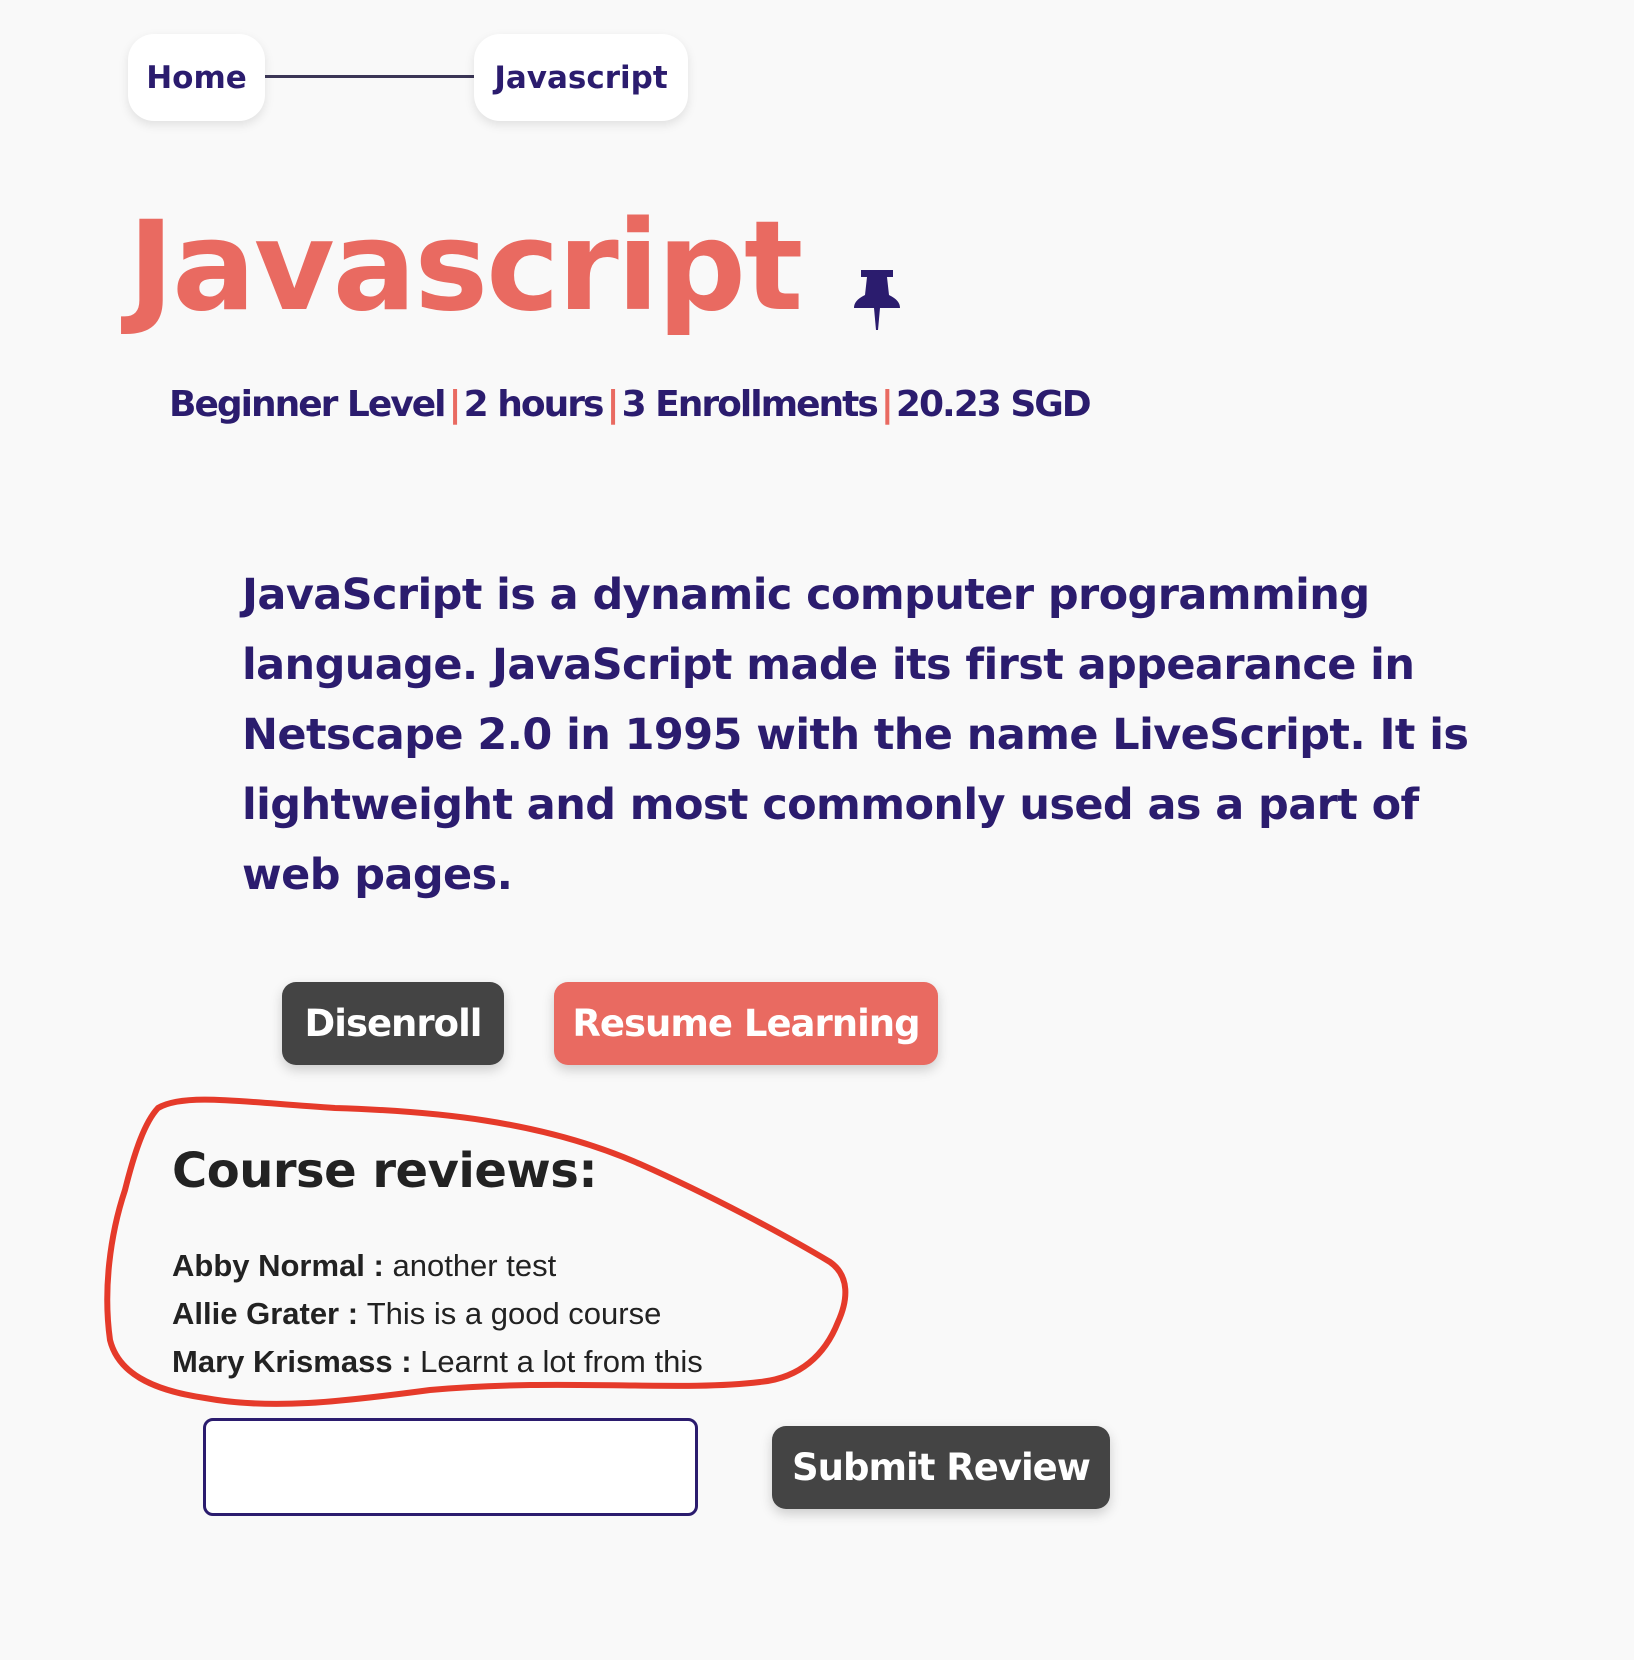 The height and width of the screenshot is (1660, 1634). I want to click on breadcrumb-home: Home, so click(196, 77).